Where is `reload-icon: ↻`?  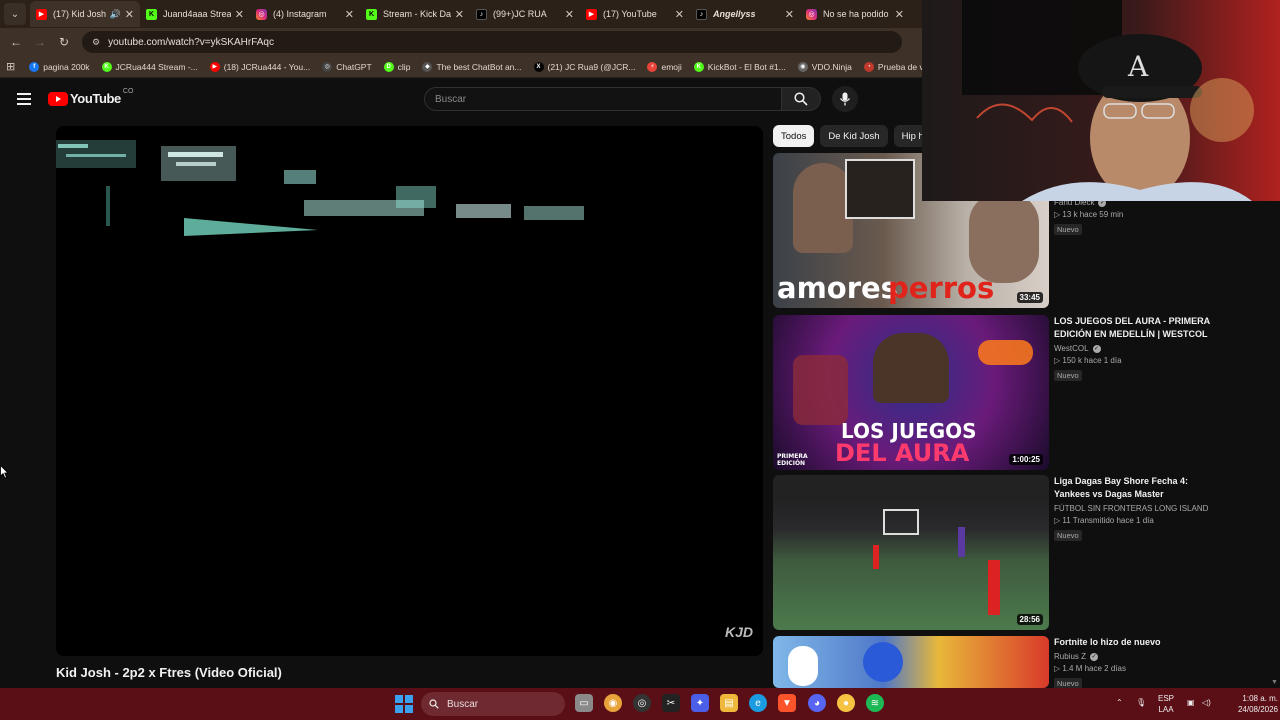 reload-icon: ↻ is located at coordinates (64, 42).